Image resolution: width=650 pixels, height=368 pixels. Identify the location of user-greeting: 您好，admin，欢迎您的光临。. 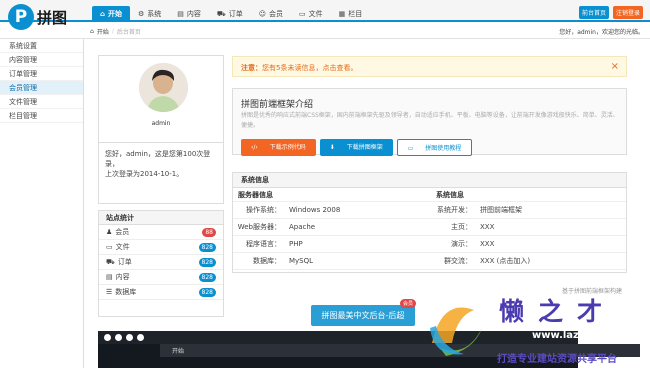
(601, 32).